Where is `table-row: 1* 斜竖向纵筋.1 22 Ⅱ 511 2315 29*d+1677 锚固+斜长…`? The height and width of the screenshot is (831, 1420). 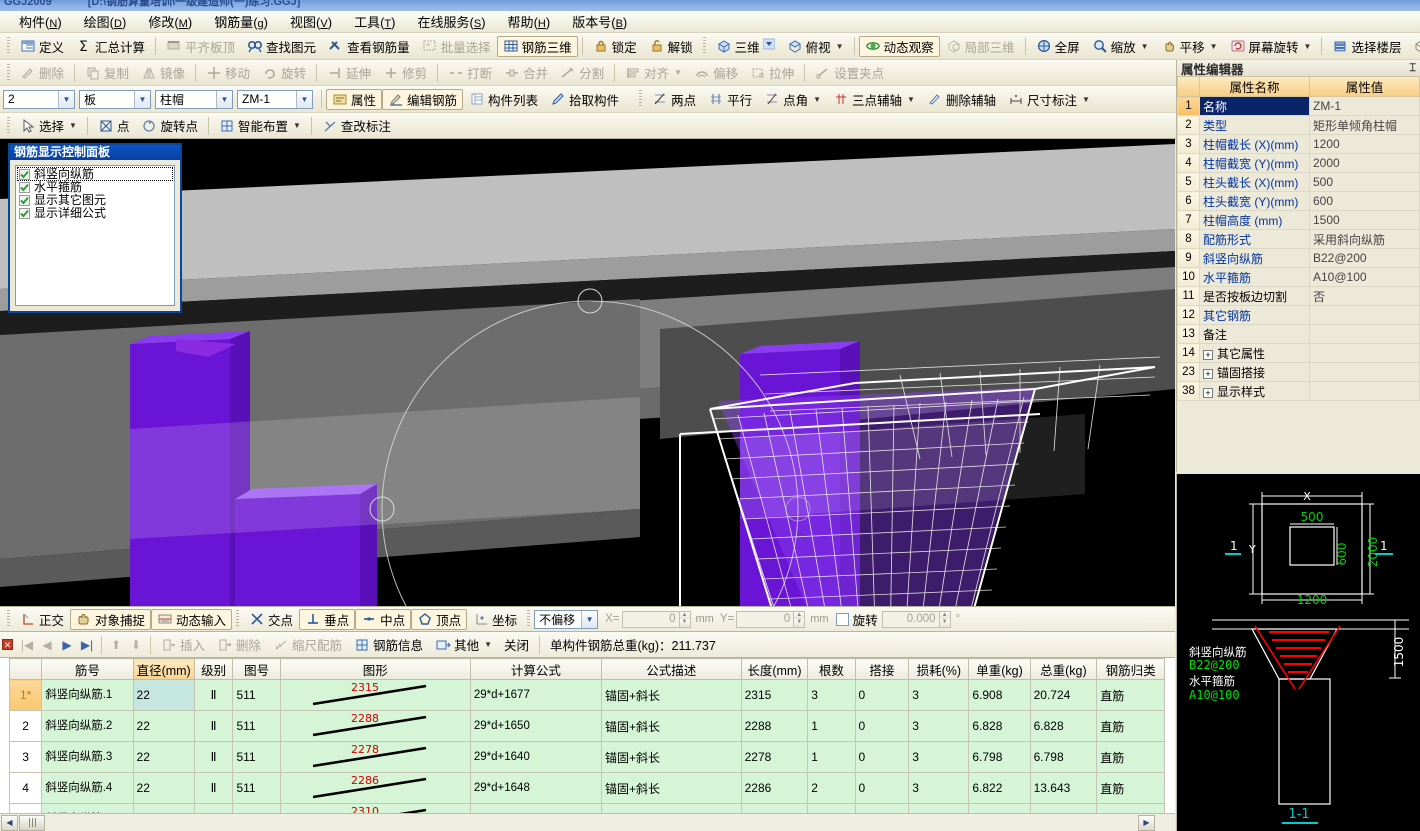 table-row: 1* 斜竖向纵筋.1 22 Ⅱ 511 2315 29*d+1677 锚固+斜长… is located at coordinates (586, 695).